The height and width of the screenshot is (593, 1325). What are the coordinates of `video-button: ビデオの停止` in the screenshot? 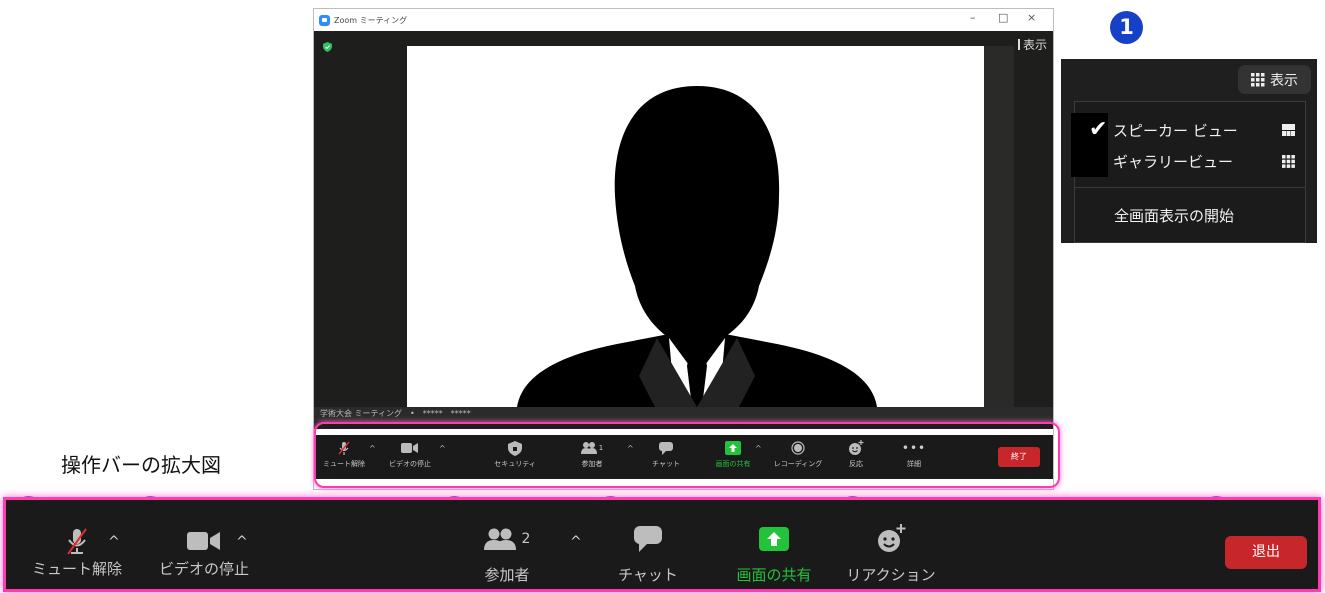 It's located at (204, 551).